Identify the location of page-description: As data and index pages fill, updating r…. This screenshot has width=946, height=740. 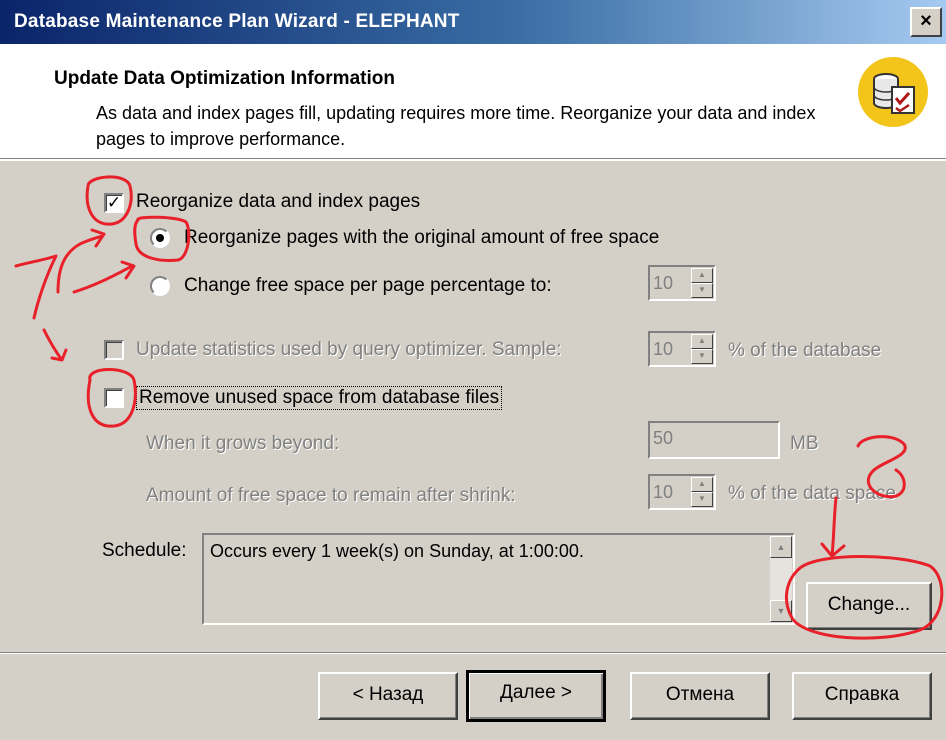
(456, 126).